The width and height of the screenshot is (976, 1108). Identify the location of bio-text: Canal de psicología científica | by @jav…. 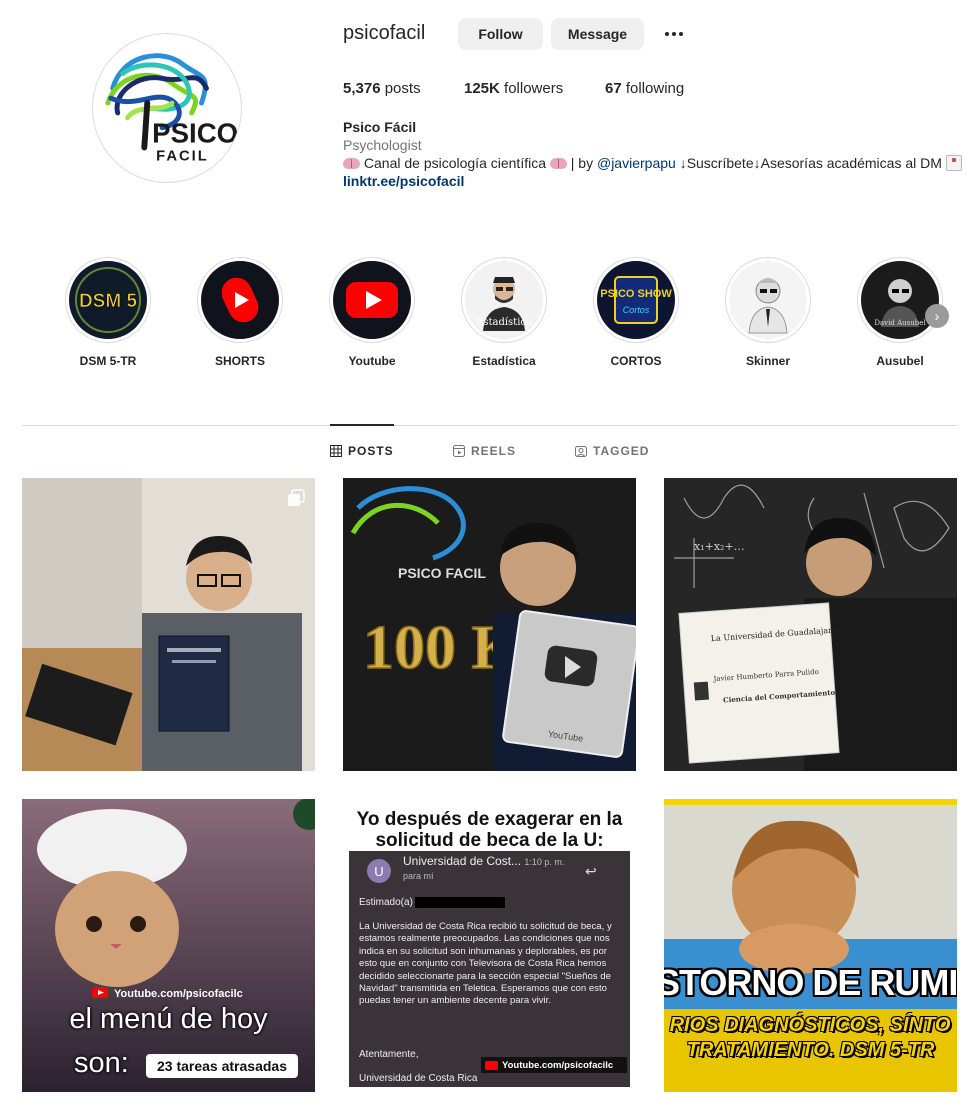
(653, 163).